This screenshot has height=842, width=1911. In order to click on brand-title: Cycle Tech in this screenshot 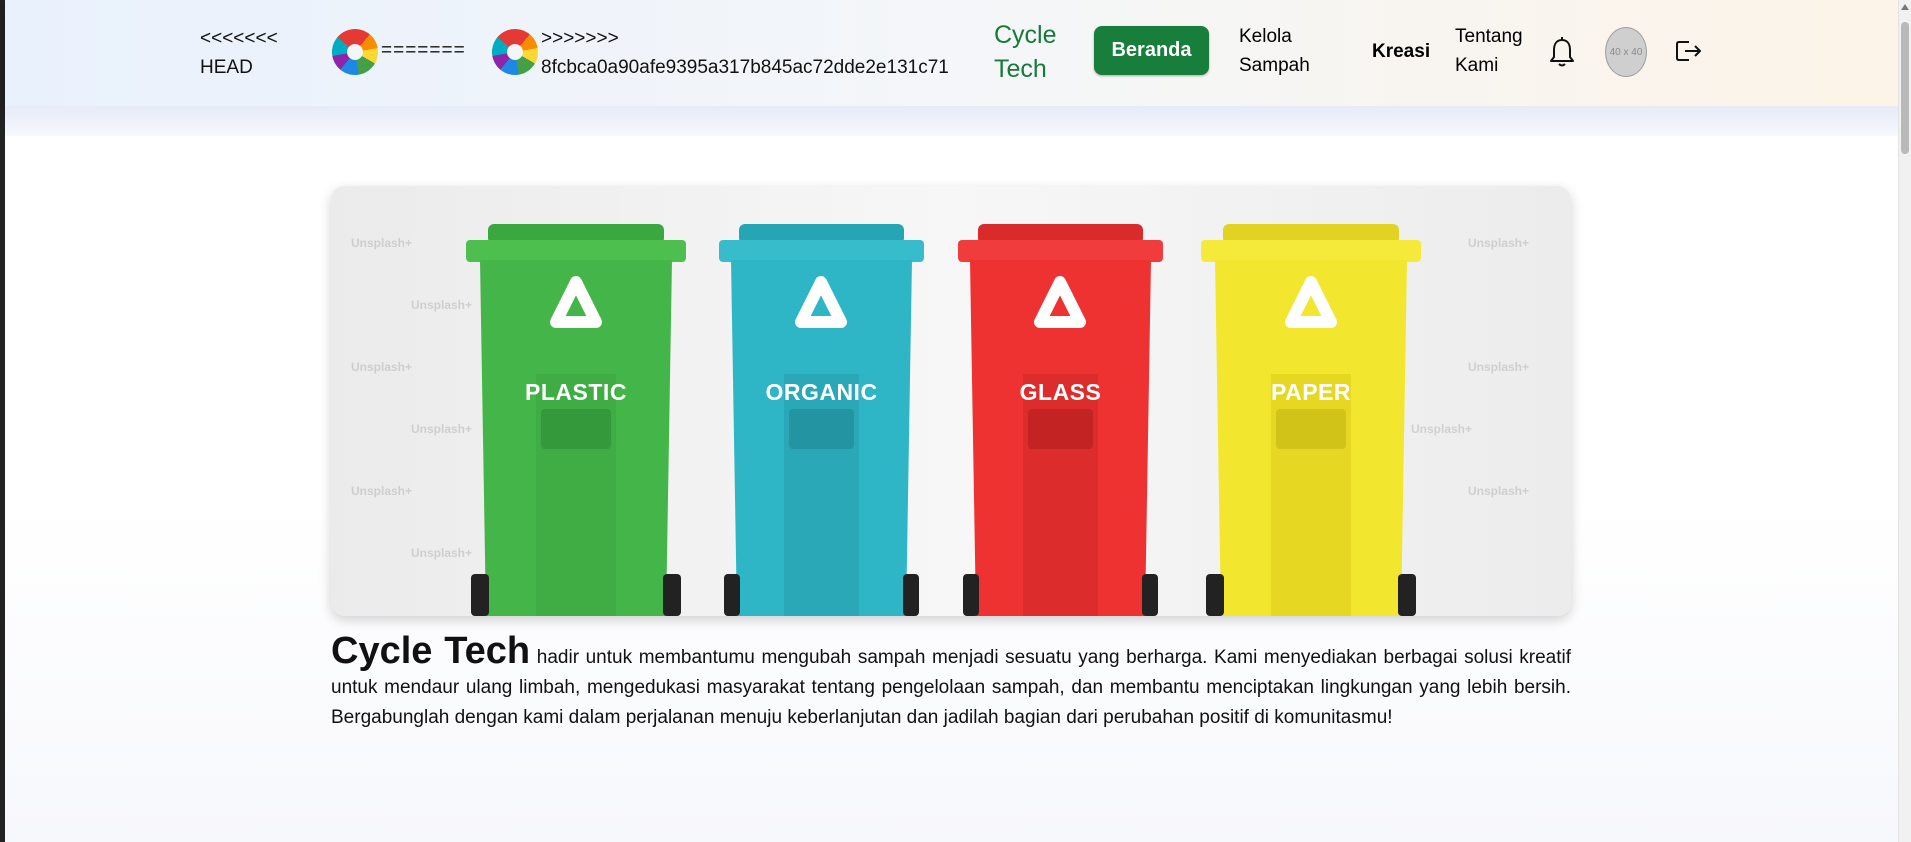, I will do `click(1029, 52)`.